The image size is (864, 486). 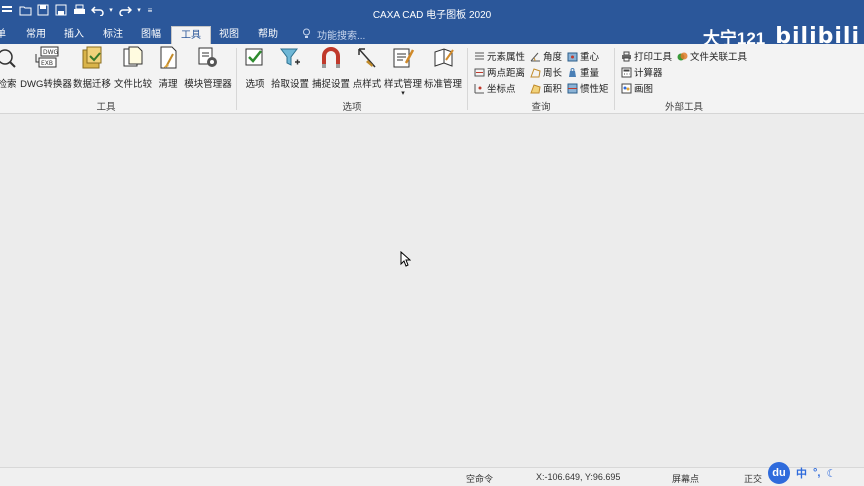 What do you see at coordinates (168, 84) in the screenshot?
I see `purge-label: 清理` at bounding box center [168, 84].